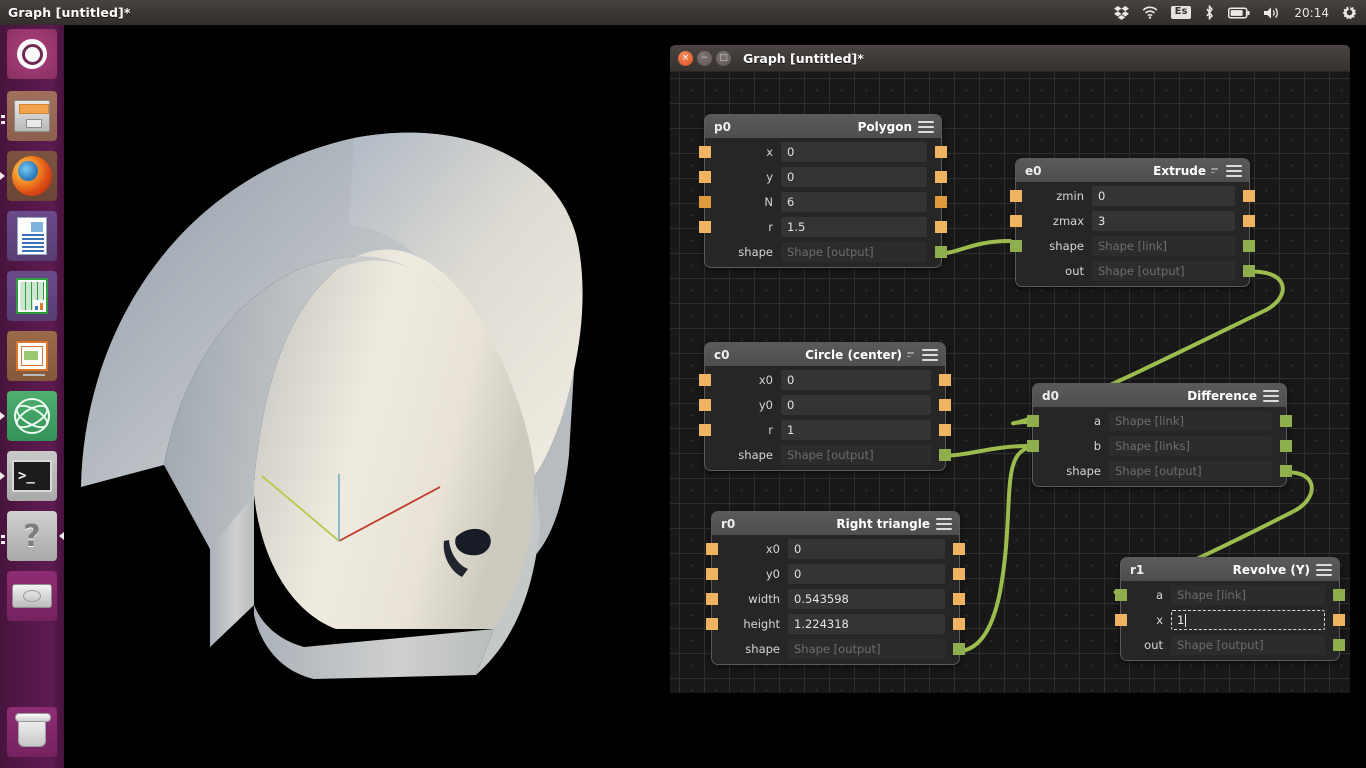 The height and width of the screenshot is (768, 1366). Describe the element at coordinates (1311, 13) in the screenshot. I see `clock: 20:14` at that location.